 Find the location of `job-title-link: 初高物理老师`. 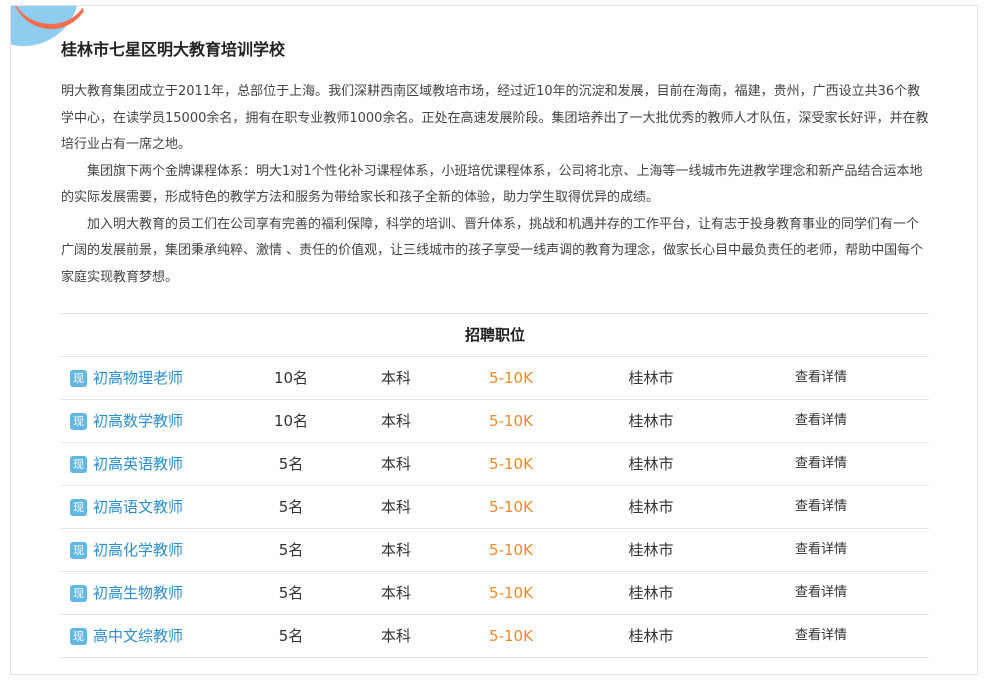

job-title-link: 初高物理老师 is located at coordinates (138, 378).